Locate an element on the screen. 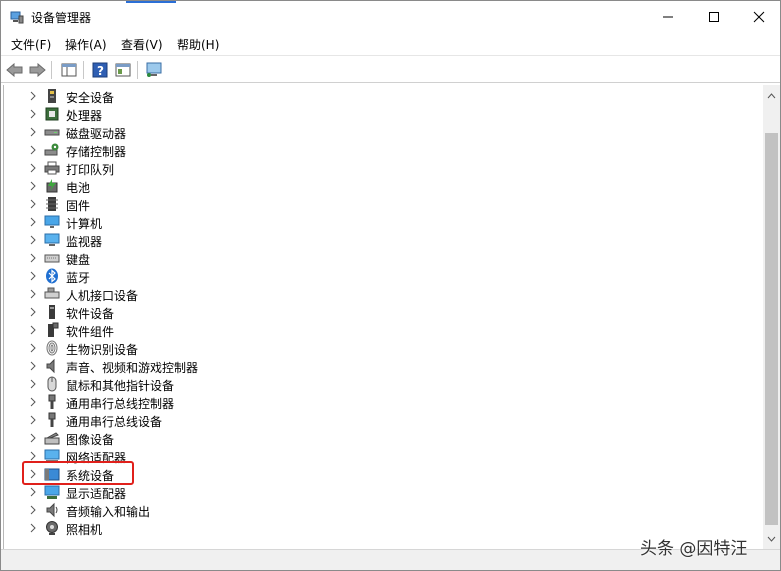 Image resolution: width=781 pixels, height=571 pixels. tree-item-batteries: 电池 is located at coordinates (374, 186).